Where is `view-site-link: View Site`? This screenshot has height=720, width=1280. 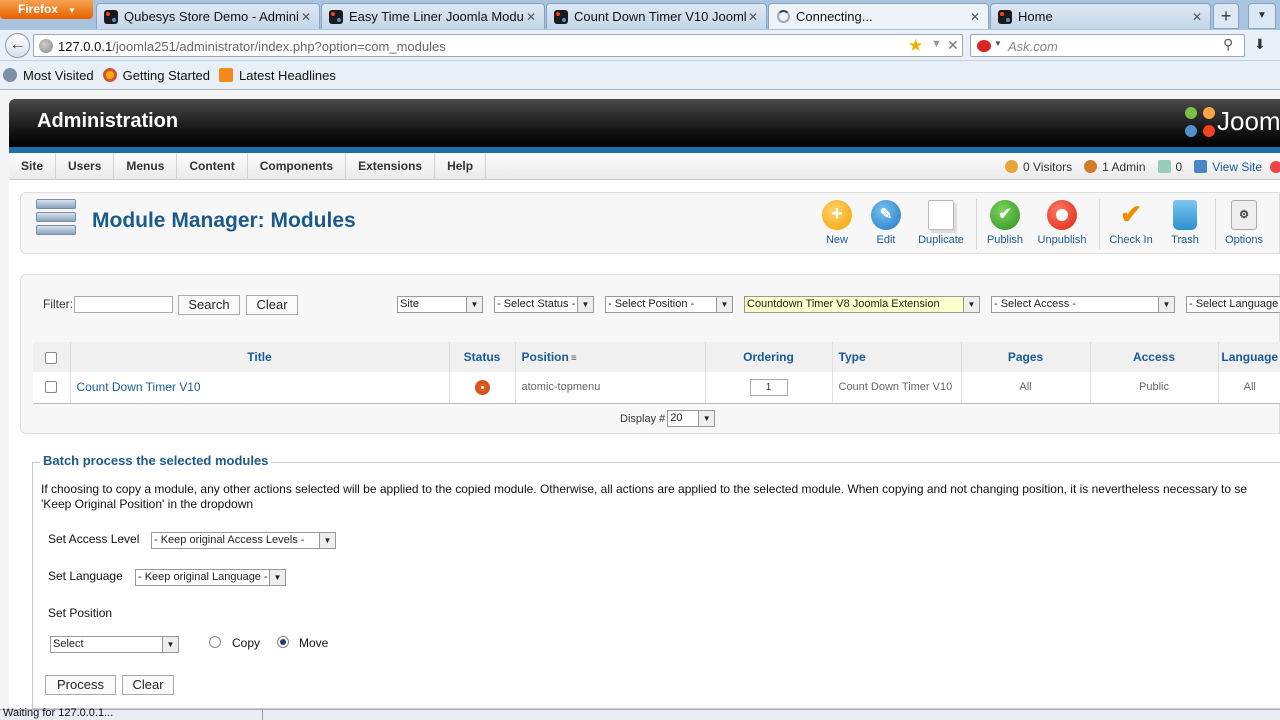
view-site-link: View Site is located at coordinates (1228, 167).